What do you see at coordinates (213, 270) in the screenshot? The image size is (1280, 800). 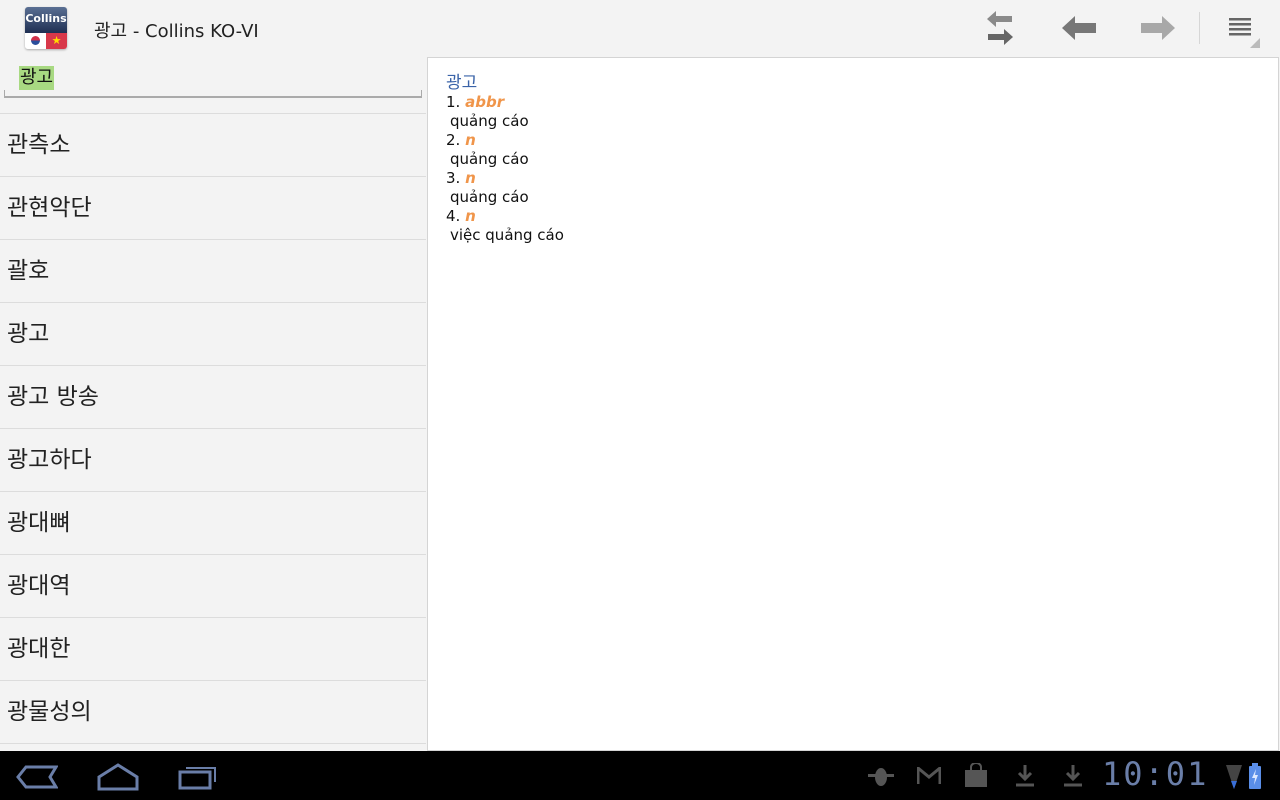 I see `list-item: 괄호` at bounding box center [213, 270].